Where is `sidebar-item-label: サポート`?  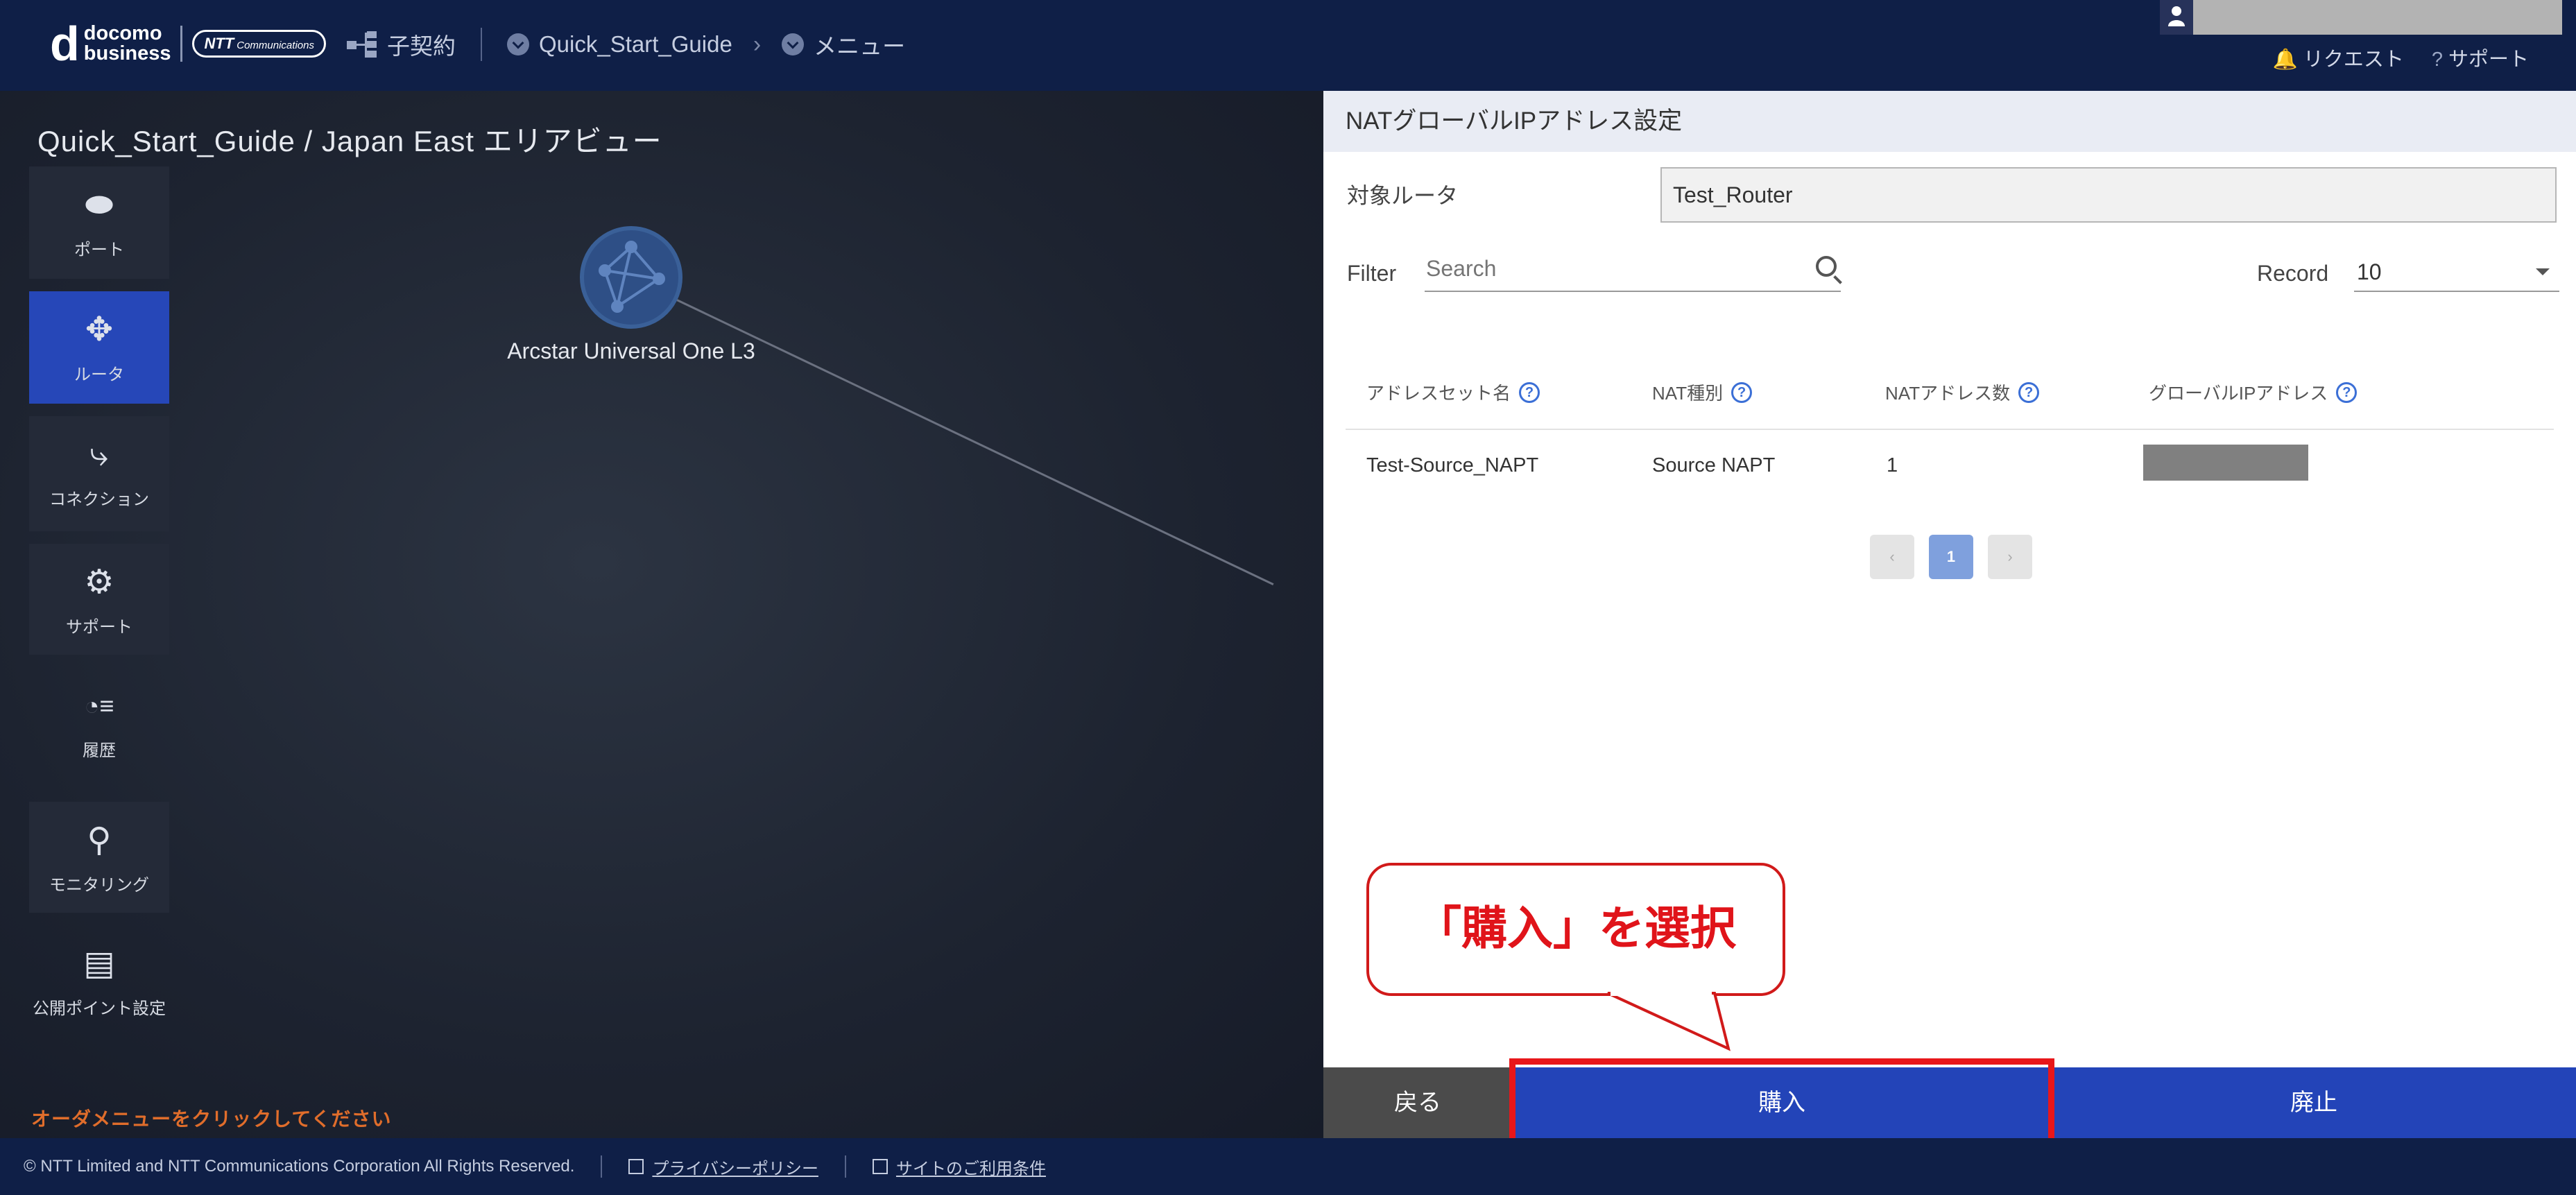 sidebar-item-label: サポート is located at coordinates (99, 627).